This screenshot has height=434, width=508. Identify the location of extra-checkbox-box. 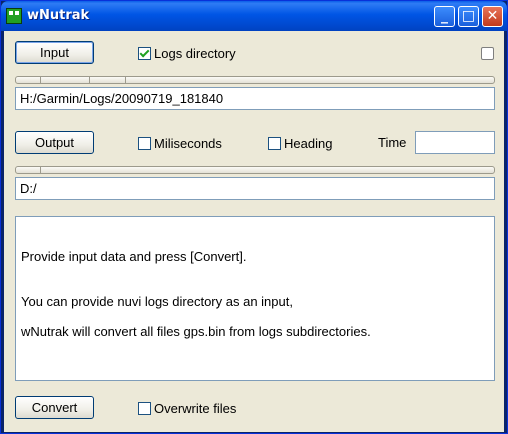
(487, 53).